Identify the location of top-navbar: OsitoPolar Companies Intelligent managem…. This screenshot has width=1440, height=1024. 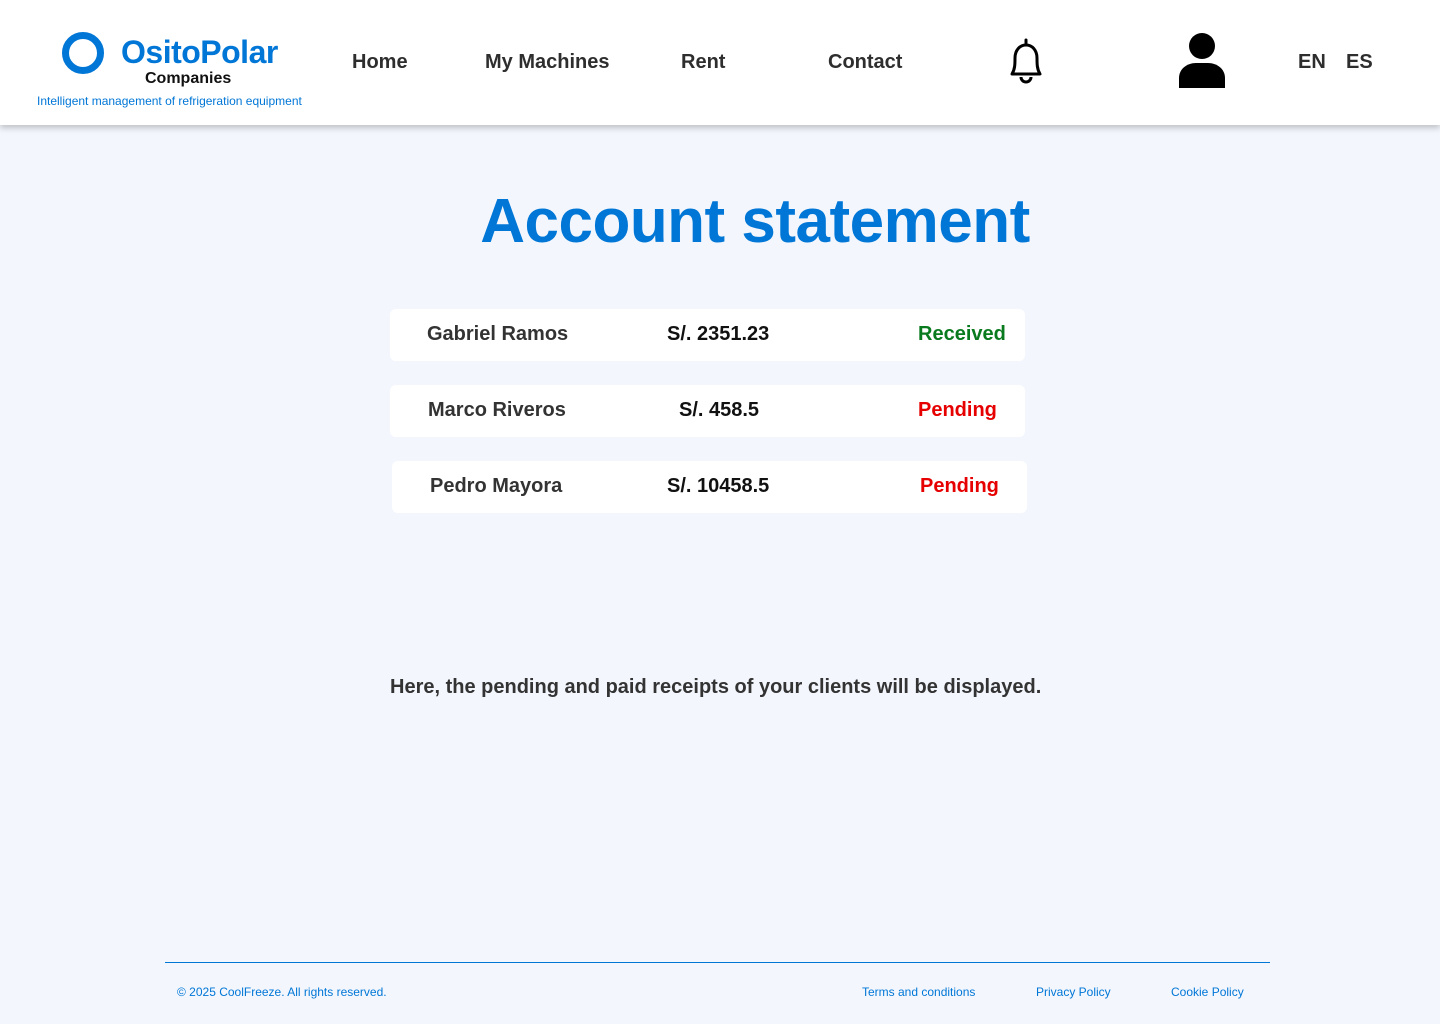
(720, 62).